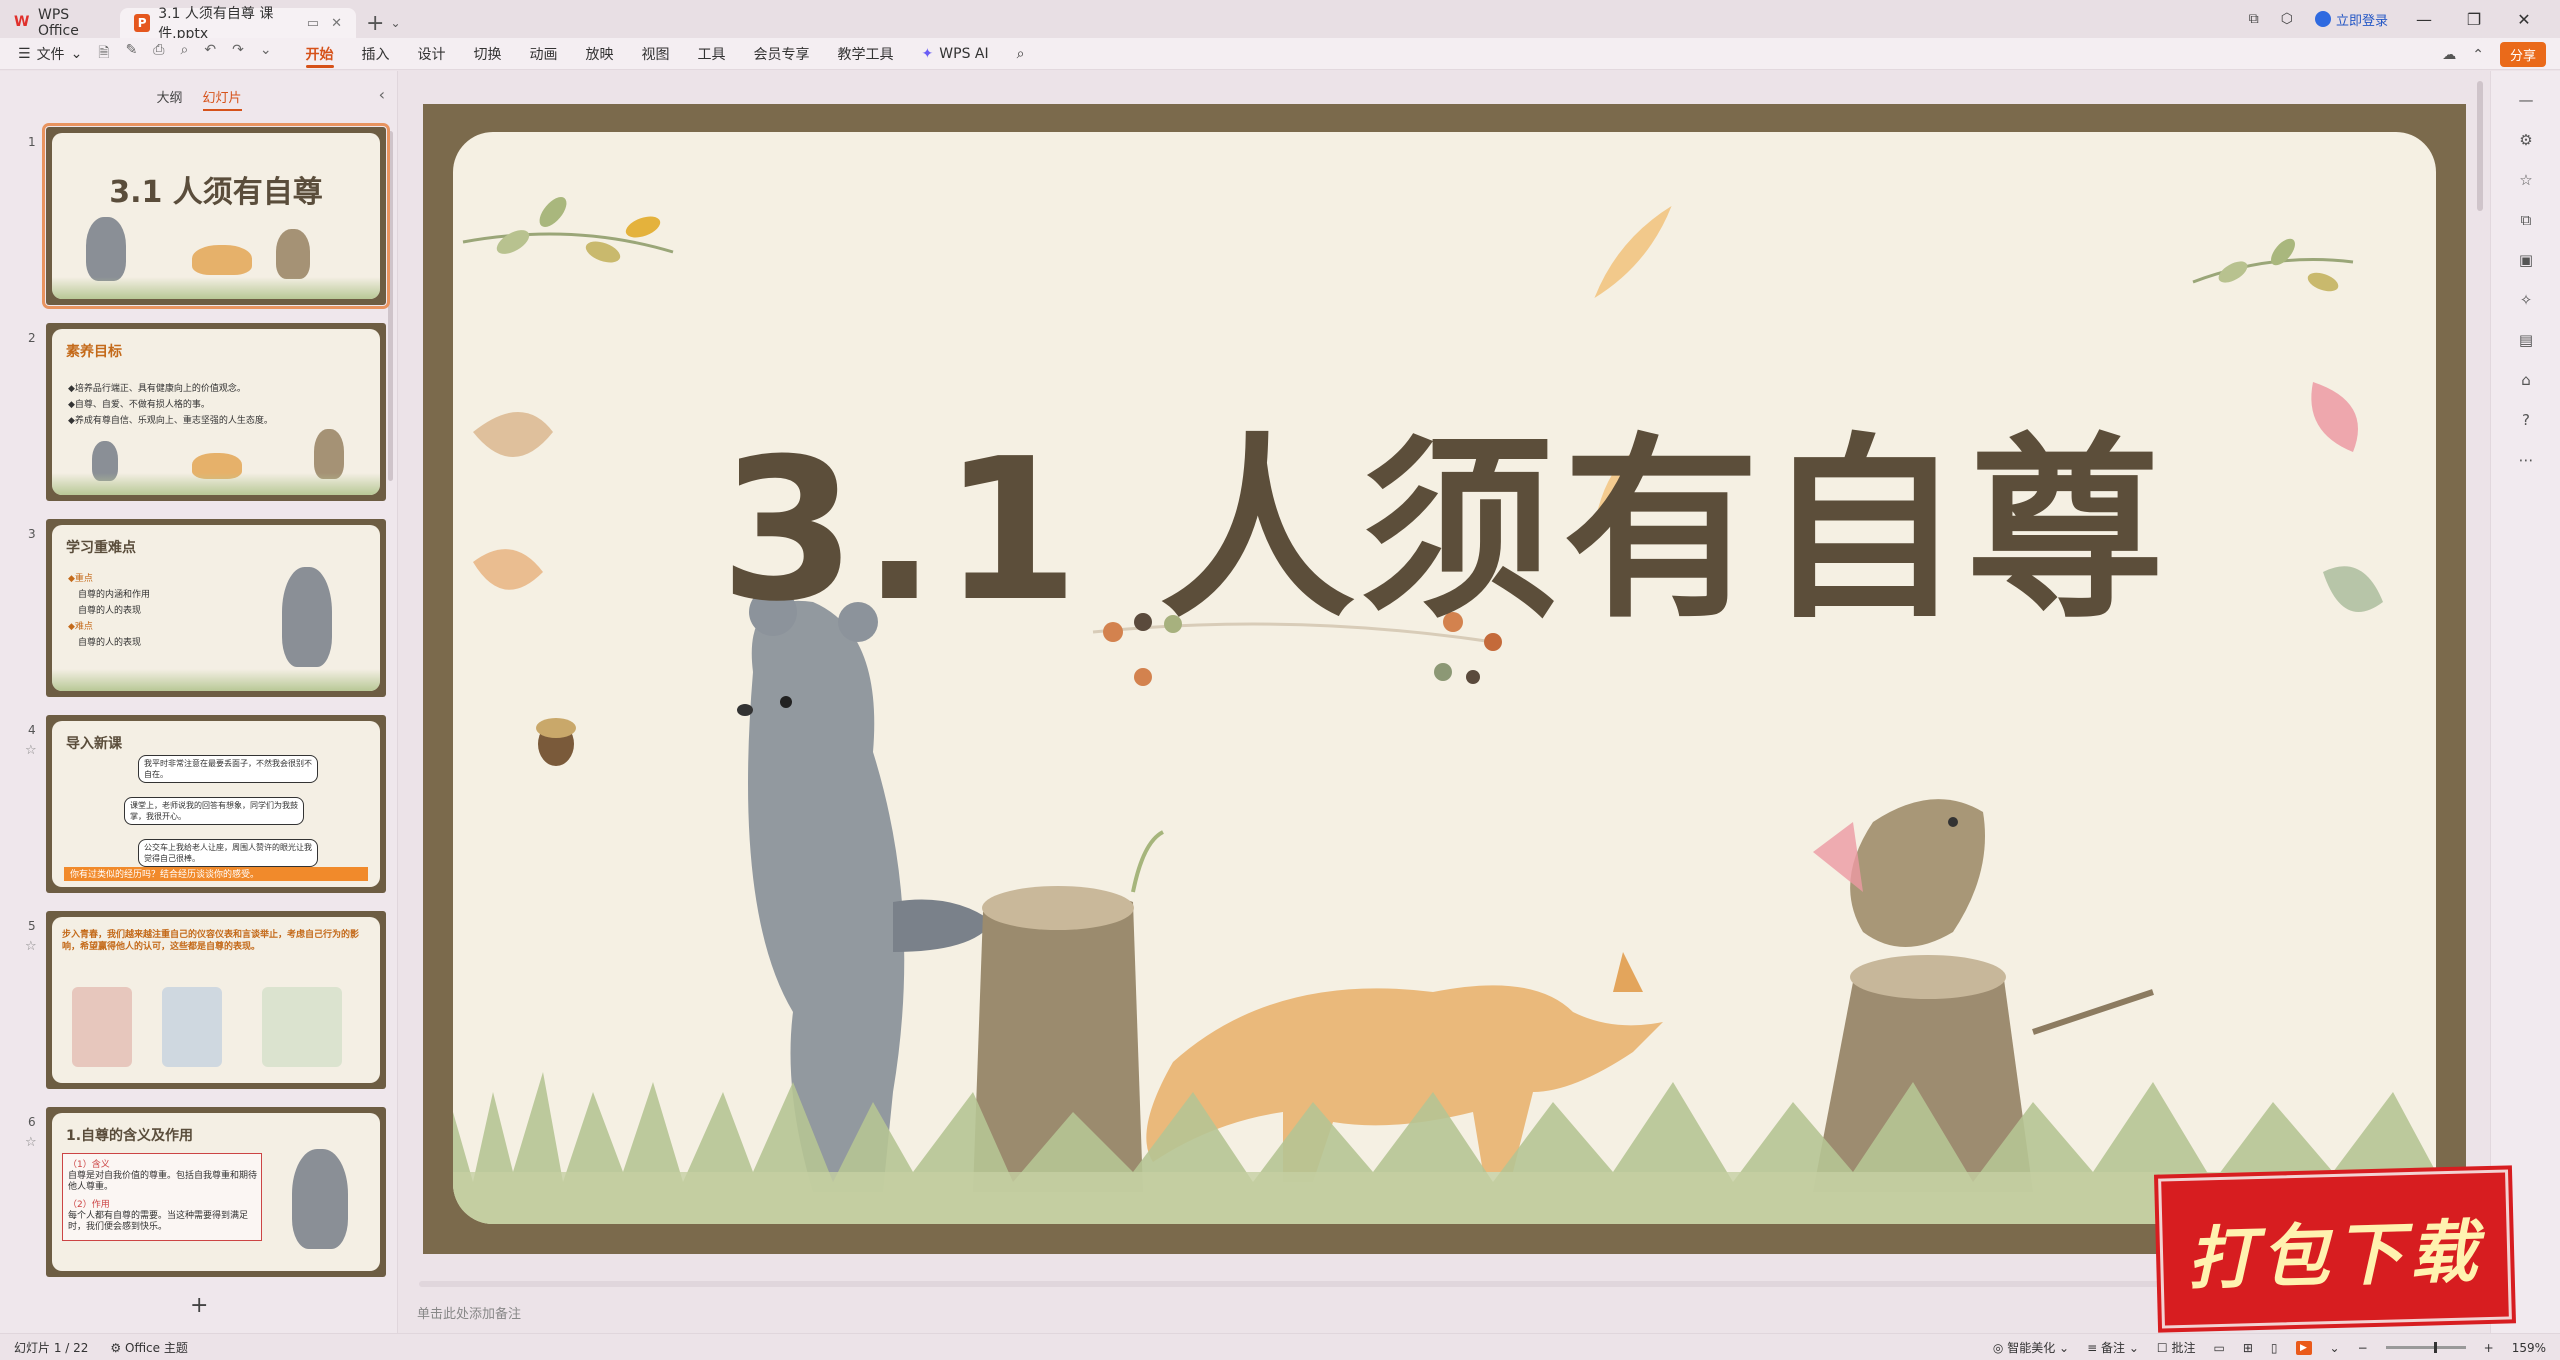 This screenshot has height=1360, width=2560. I want to click on thumb-line: ◆重点, so click(80, 579).